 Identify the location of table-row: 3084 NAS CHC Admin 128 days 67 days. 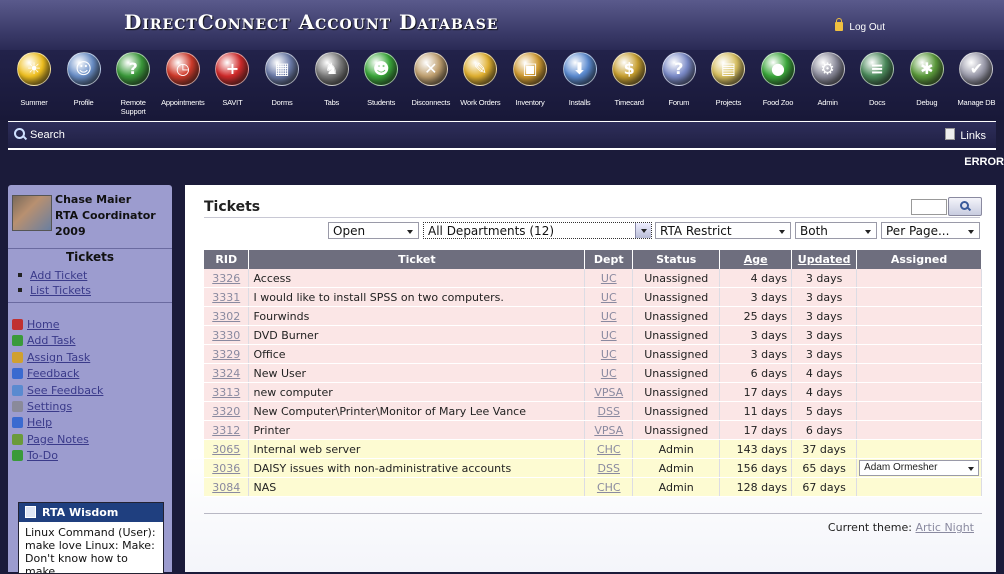
(593, 487).